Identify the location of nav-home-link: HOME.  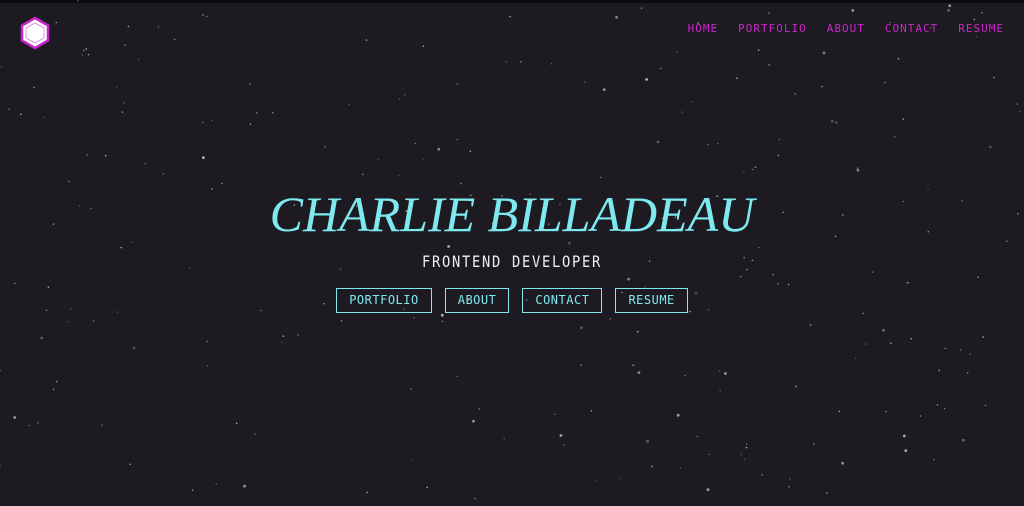
(703, 28).